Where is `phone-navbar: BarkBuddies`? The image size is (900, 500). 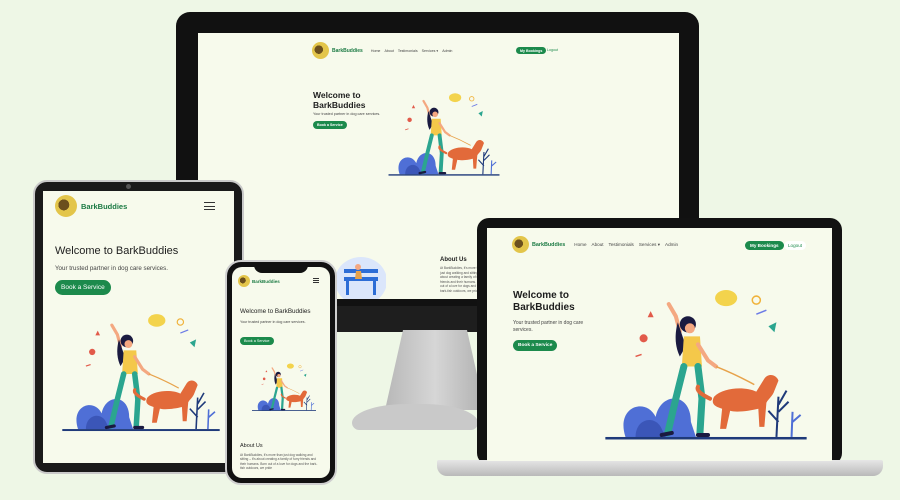 phone-navbar: BarkBuddies is located at coordinates (259, 281).